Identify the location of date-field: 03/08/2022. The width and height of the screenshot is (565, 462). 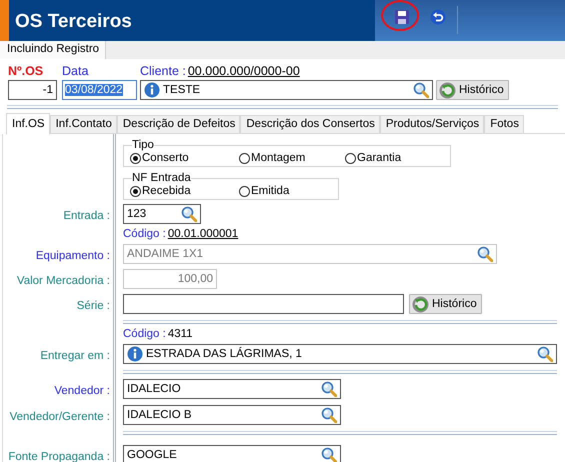
(99, 90).